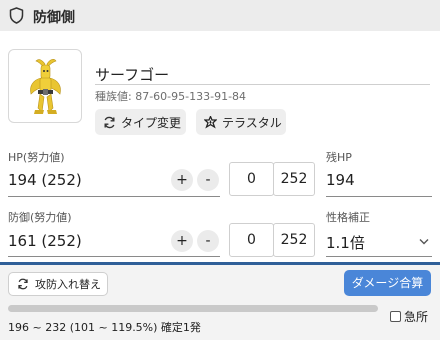 The height and width of the screenshot is (340, 440). I want to click on critical-checkbox: 急所, so click(409, 316).